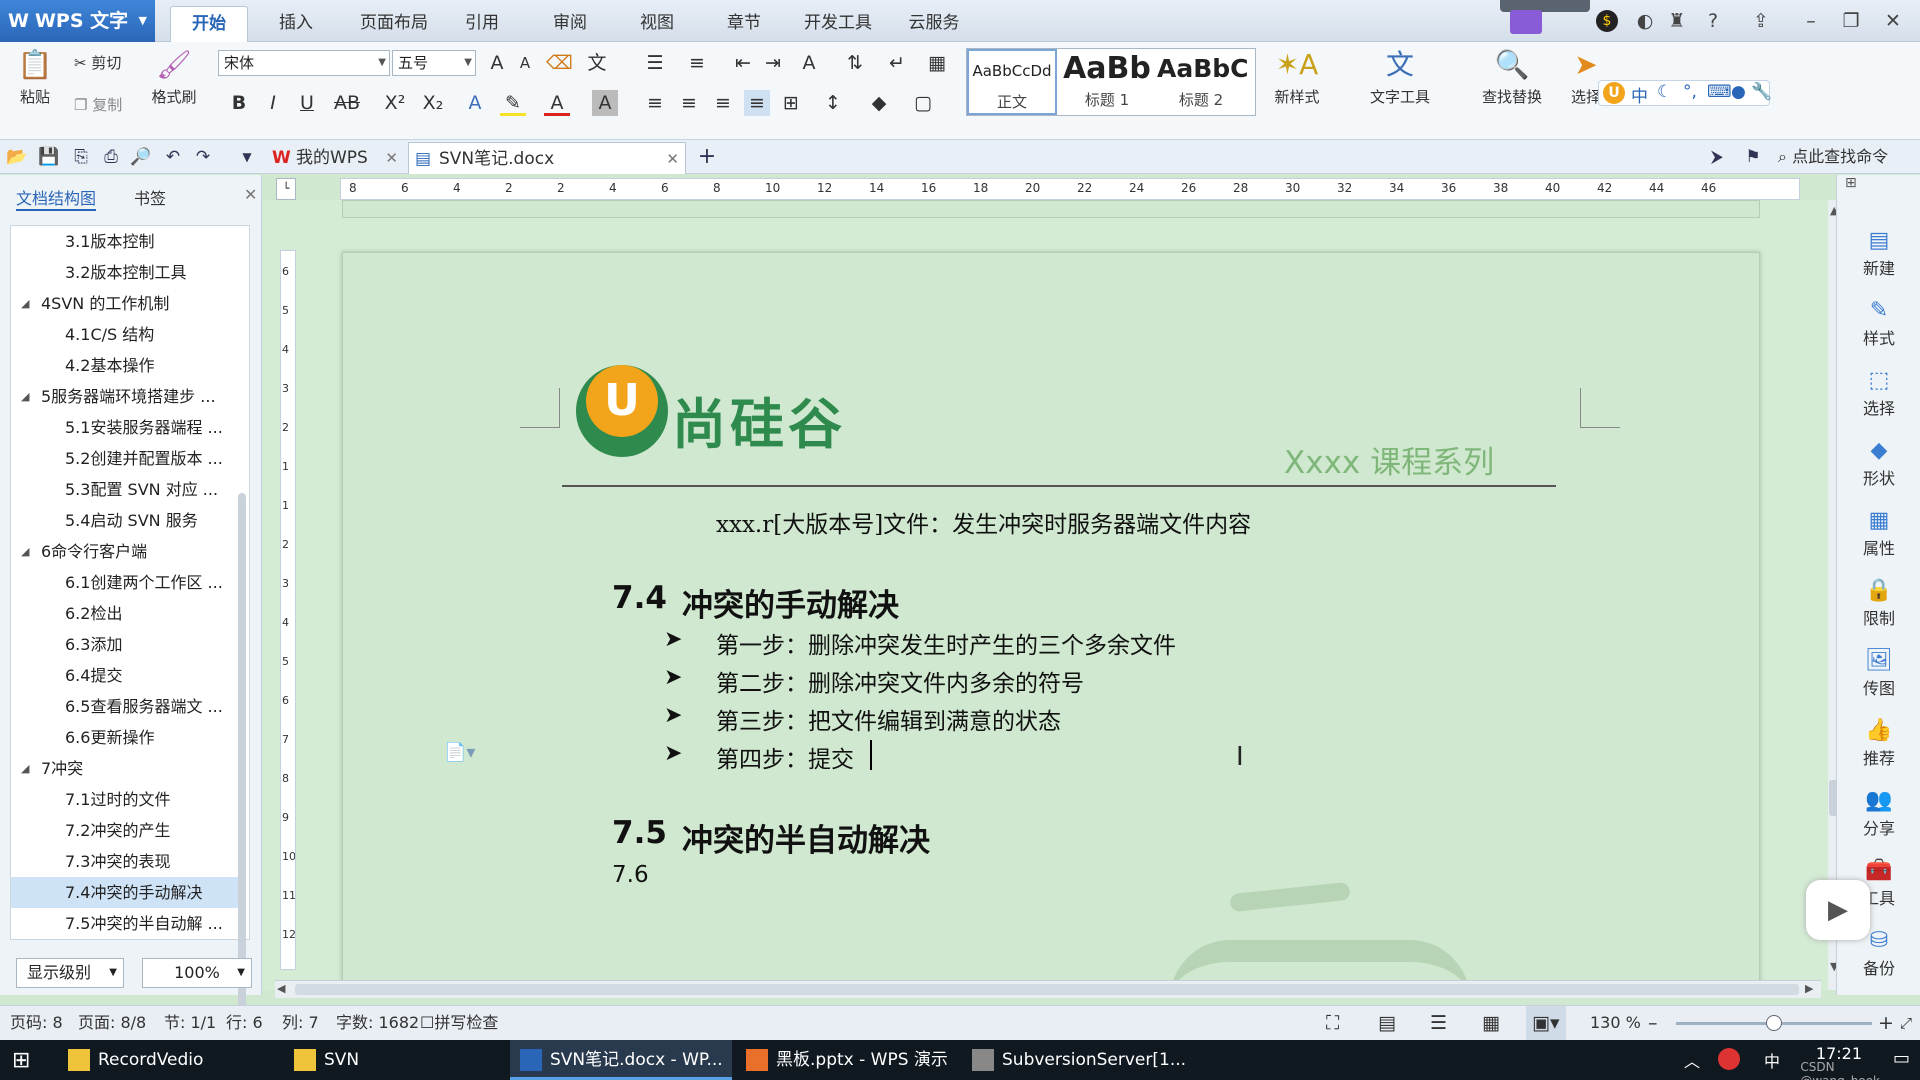 This screenshot has width=1920, height=1080. Describe the element at coordinates (377, 1023) in the screenshot. I see `status-word-count: 字数: 1682` at that location.